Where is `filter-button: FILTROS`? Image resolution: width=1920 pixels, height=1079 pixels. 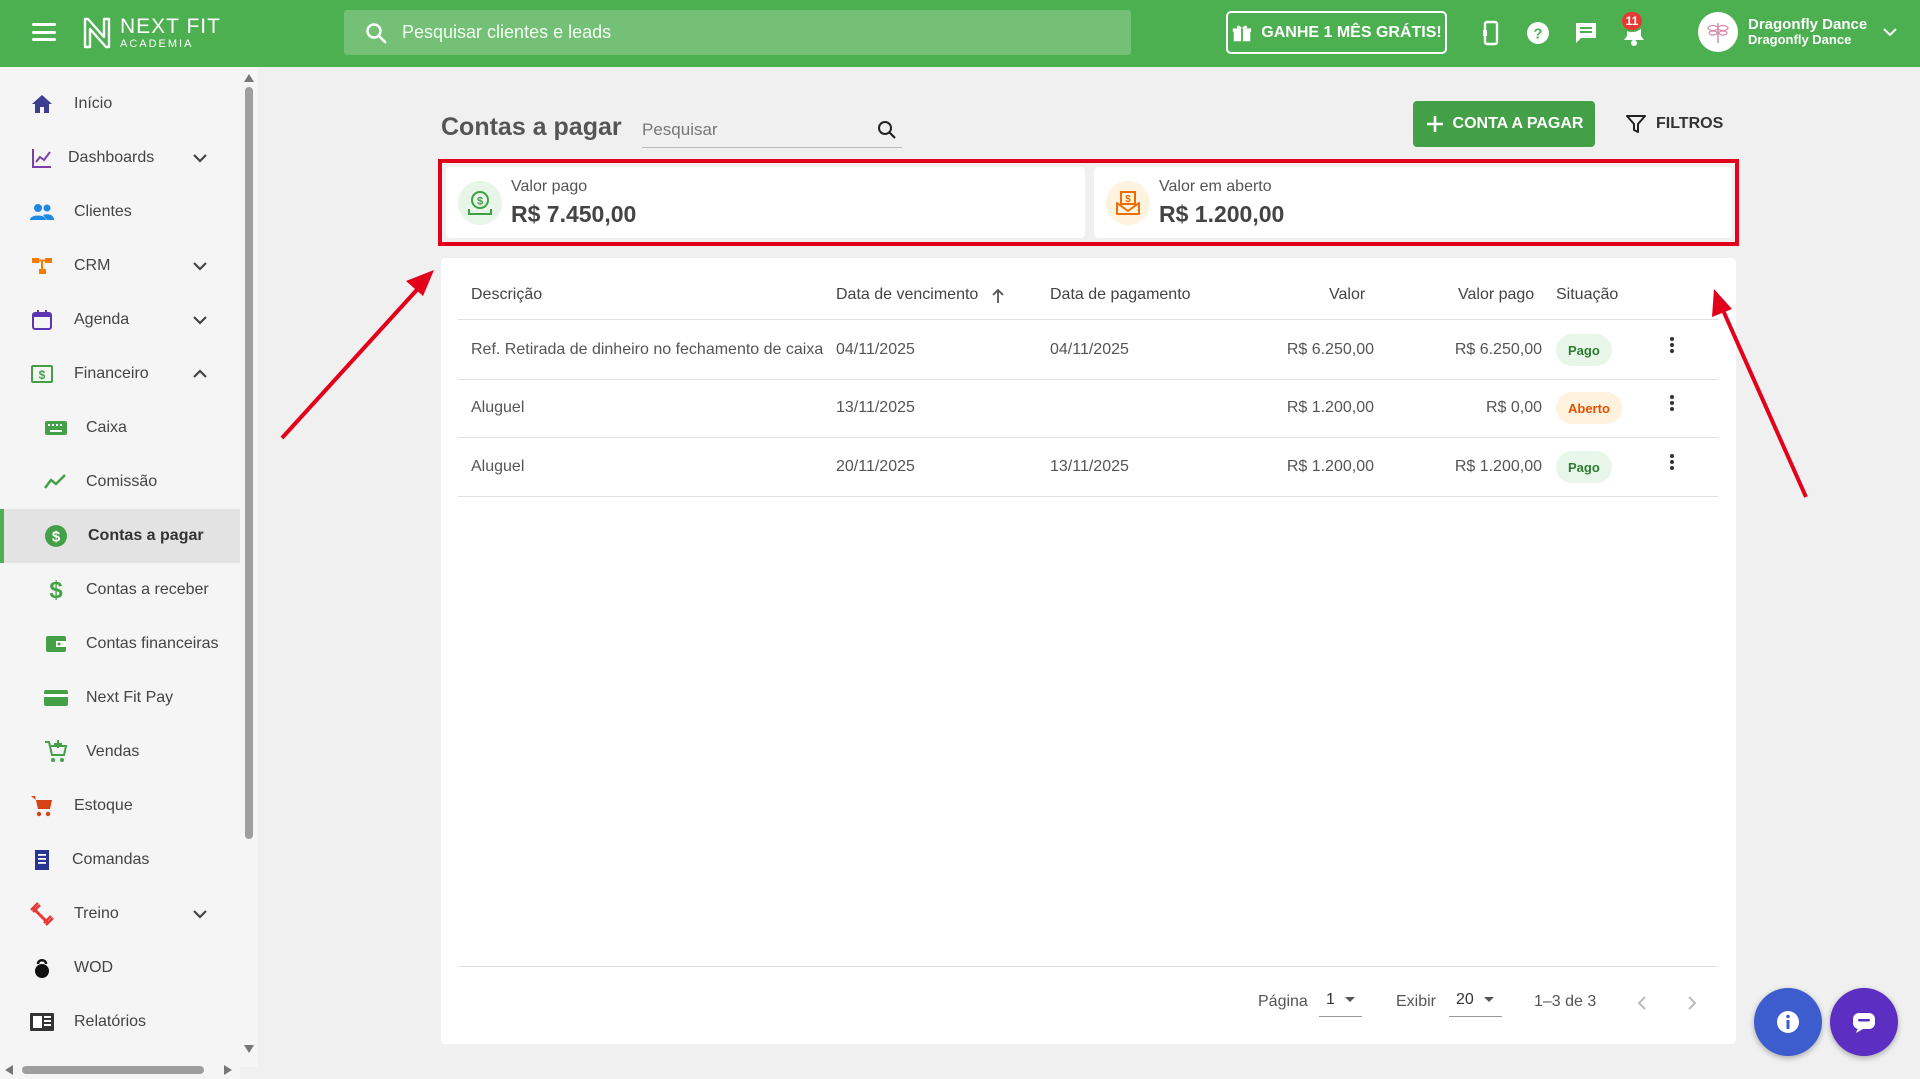 filter-button: FILTROS is located at coordinates (1673, 124).